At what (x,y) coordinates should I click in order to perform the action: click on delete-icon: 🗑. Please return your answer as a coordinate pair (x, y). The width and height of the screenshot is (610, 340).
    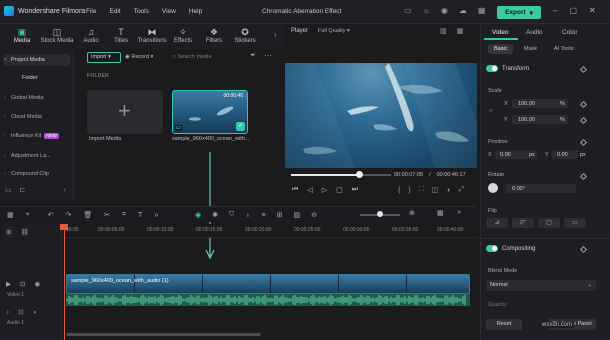
    Looking at the image, I should click on (87, 215).